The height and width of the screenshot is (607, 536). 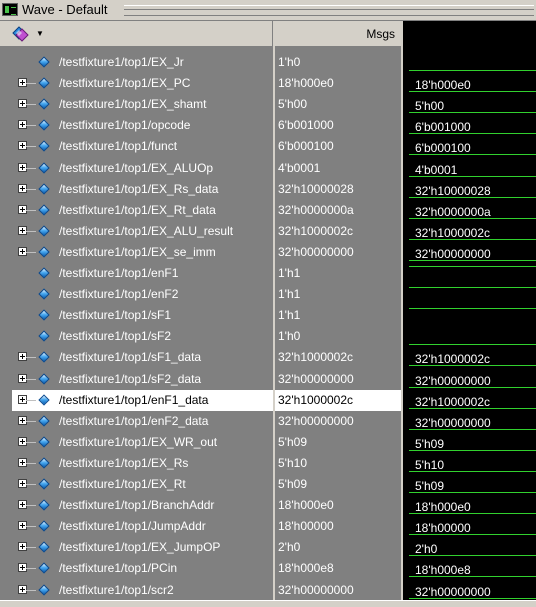 I want to click on signal-value-row: 32'h0000000a, so click(x=338, y=210).